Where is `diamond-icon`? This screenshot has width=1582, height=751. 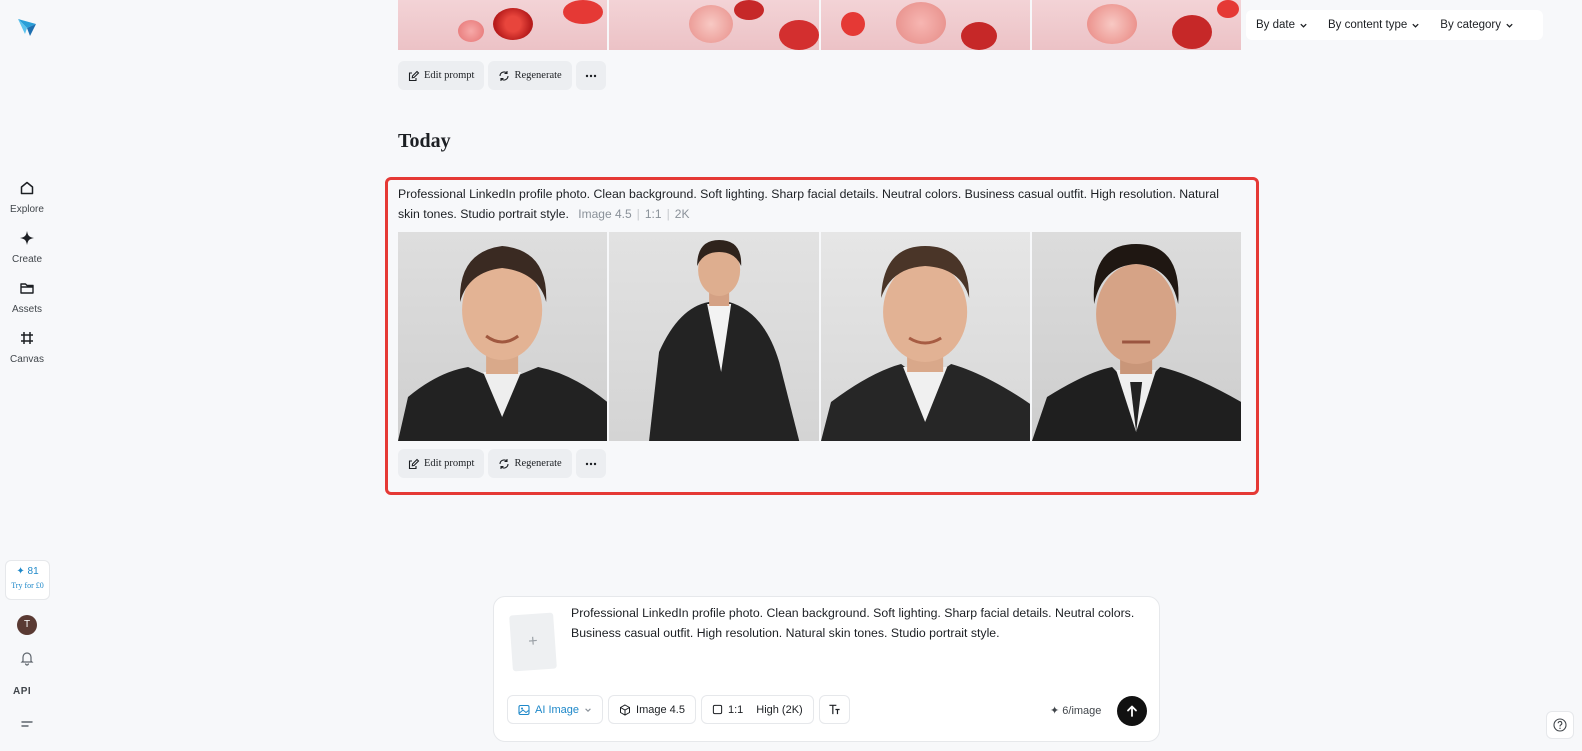 diamond-icon is located at coordinates (27, 238).